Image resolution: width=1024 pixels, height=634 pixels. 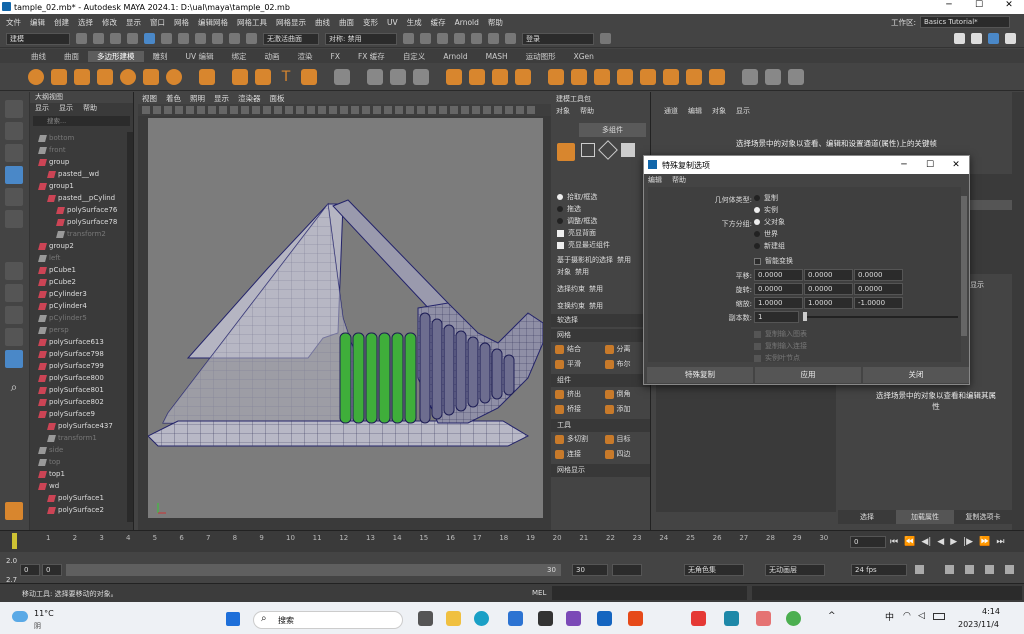 I want to click on instance-leaf-checkbox: 实例叶节点, so click(x=774, y=358).